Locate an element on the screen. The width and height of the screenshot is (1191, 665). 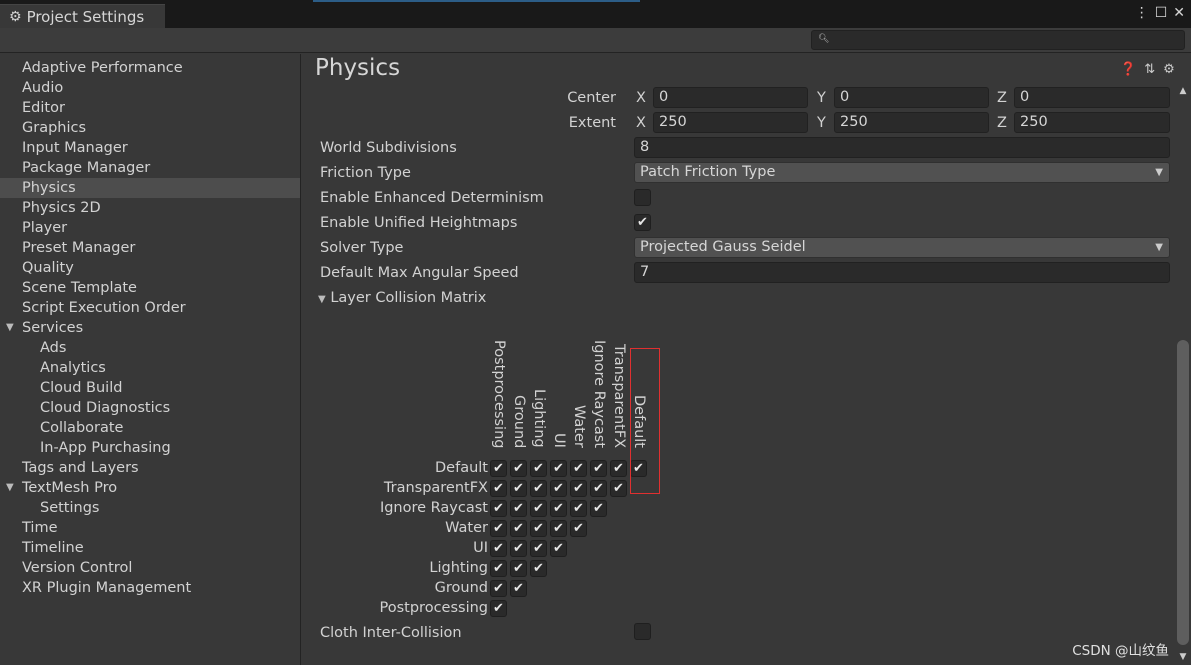
layer-collision-matrix-foldout: ▼ Layer Collision Matrix is located at coordinates (402, 298).